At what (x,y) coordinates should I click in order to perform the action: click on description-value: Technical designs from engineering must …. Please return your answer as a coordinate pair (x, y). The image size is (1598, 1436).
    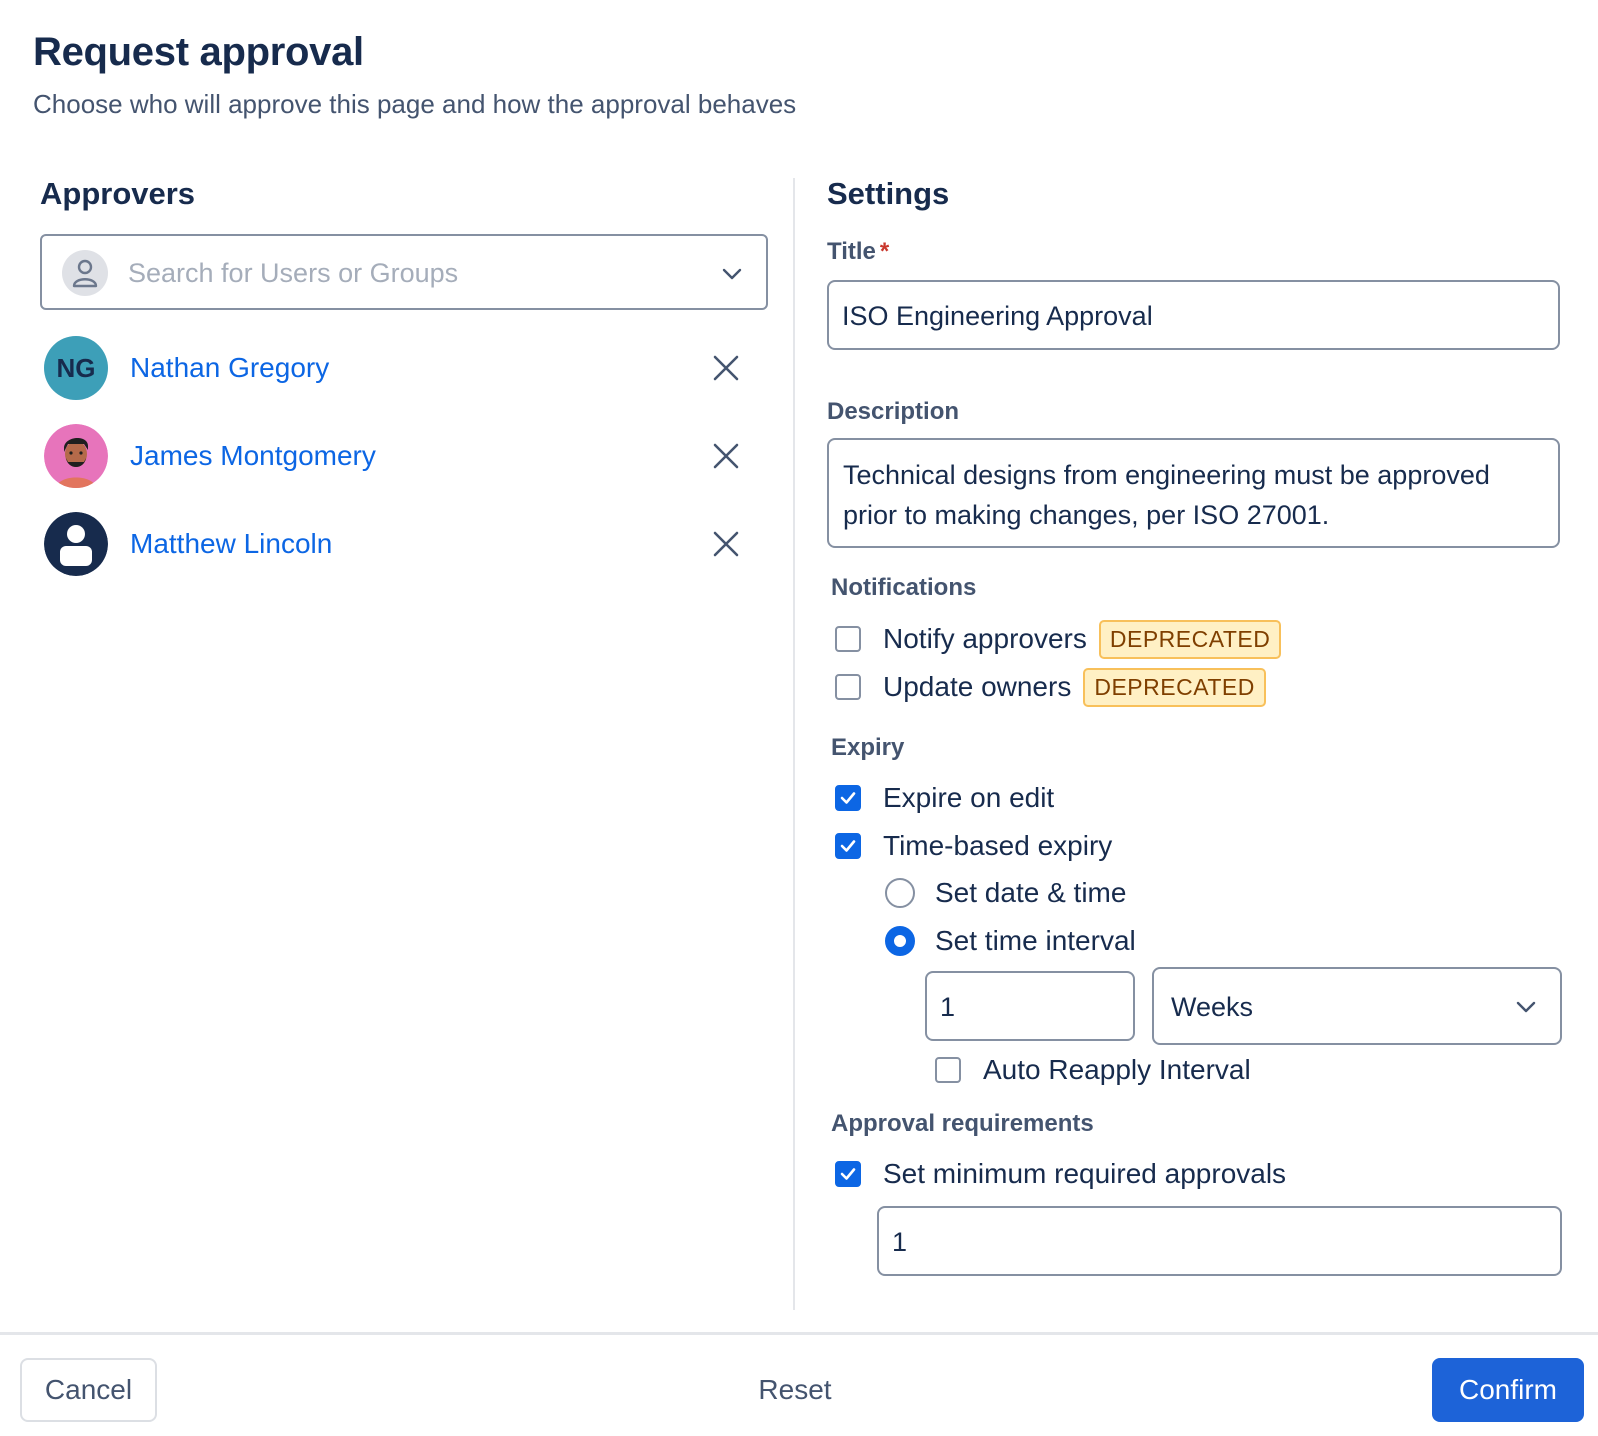
    Looking at the image, I should click on (1166, 495).